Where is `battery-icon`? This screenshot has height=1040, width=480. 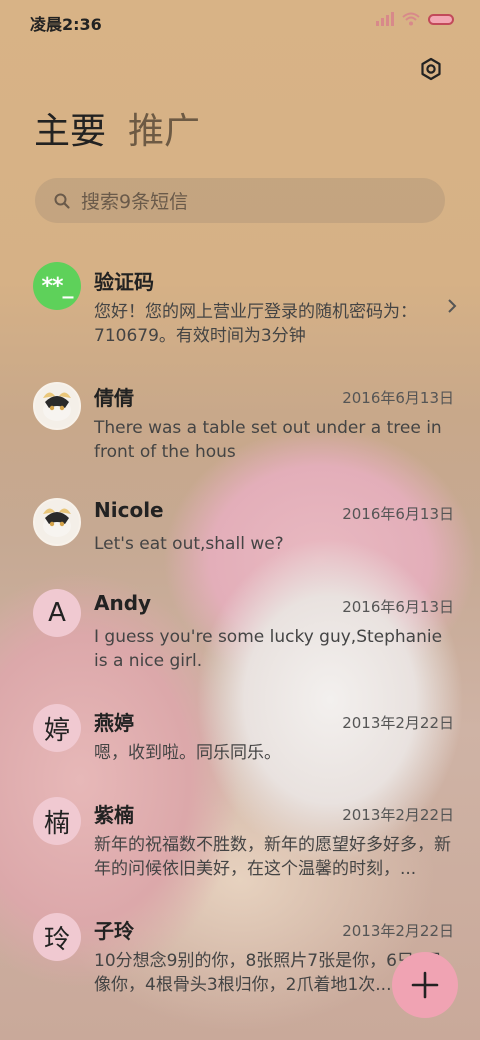 battery-icon is located at coordinates (441, 19).